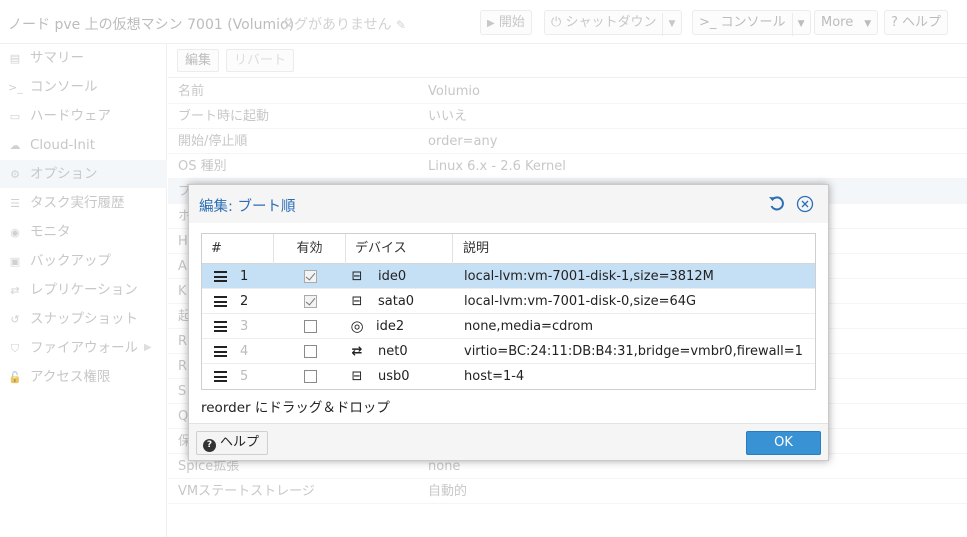 The width and height of the screenshot is (967, 537). What do you see at coordinates (777, 204) in the screenshot?
I see `reset-icon` at bounding box center [777, 204].